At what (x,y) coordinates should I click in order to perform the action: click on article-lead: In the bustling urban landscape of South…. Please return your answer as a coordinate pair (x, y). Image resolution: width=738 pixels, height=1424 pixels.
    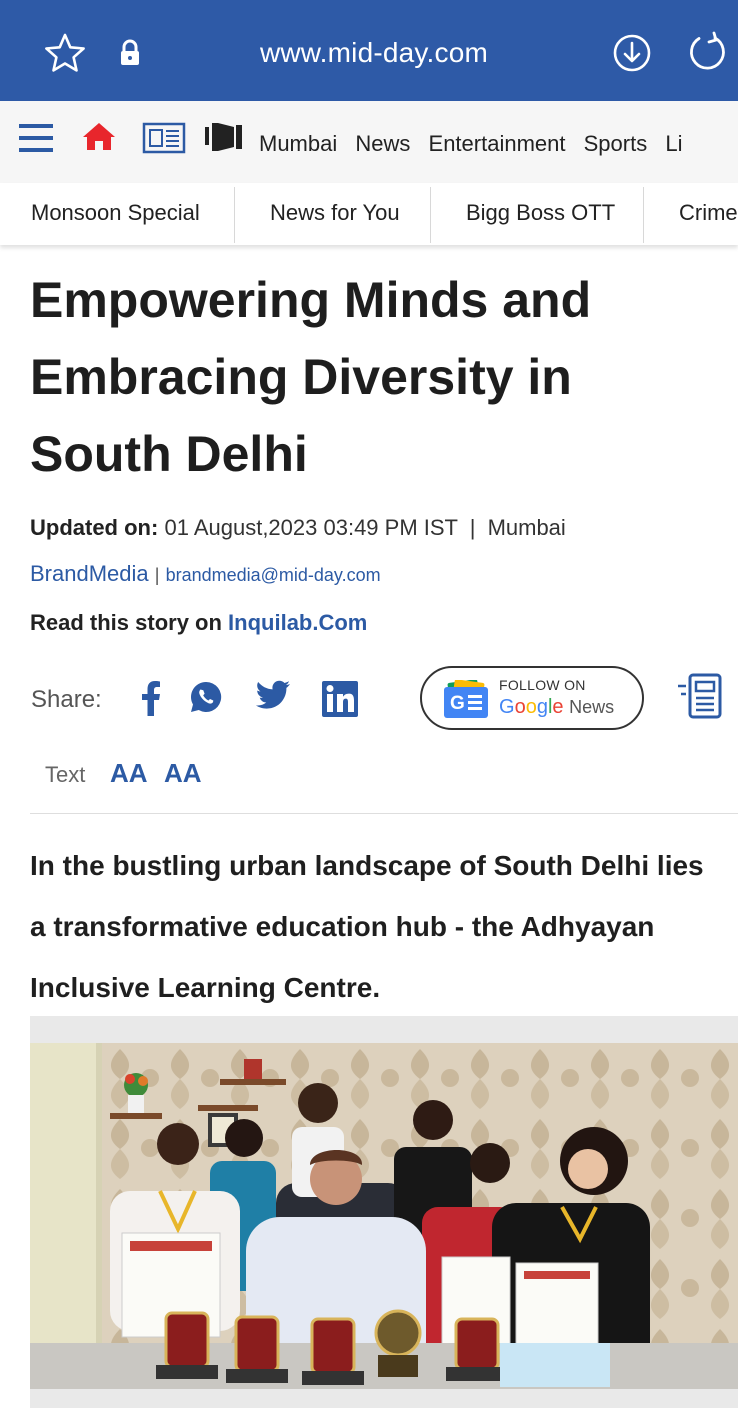
    Looking at the image, I should click on (367, 926).